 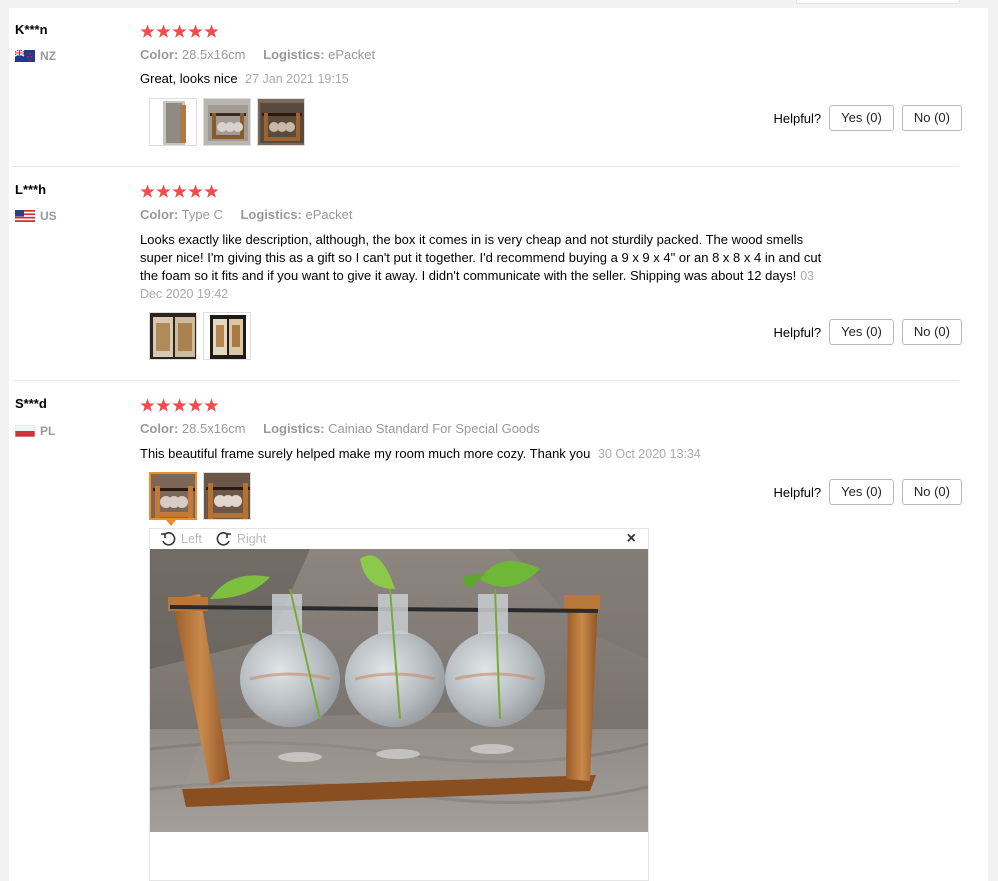 I want to click on reviewer-country: NZ, so click(x=35, y=56).